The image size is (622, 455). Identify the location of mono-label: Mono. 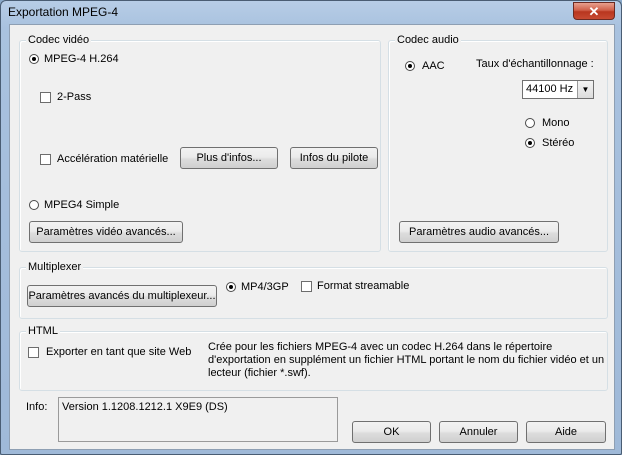
(556, 123).